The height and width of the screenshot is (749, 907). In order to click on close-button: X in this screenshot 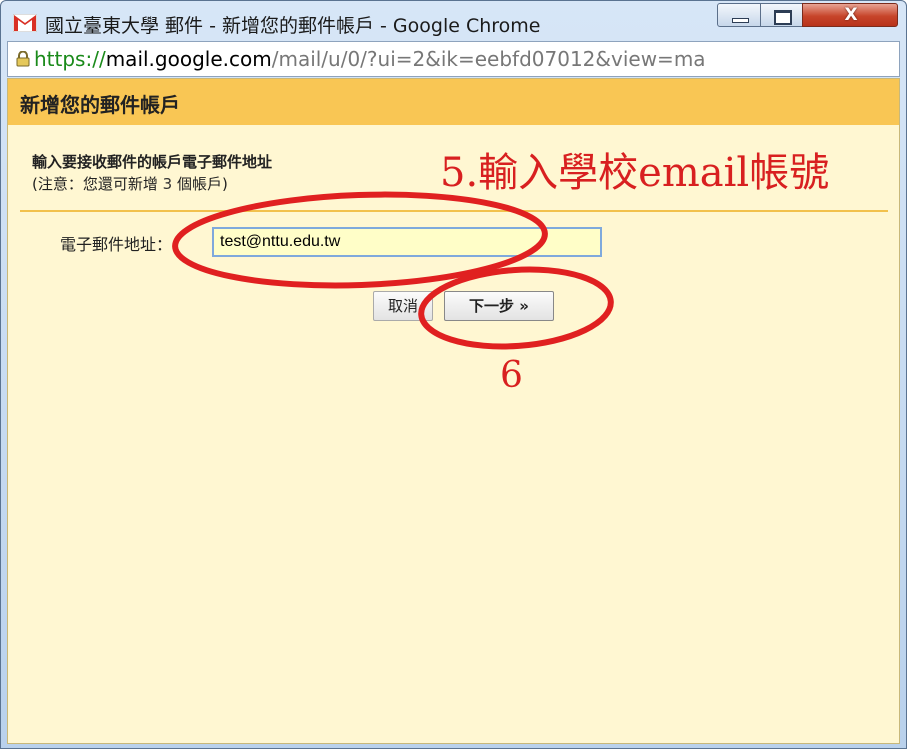, I will do `click(850, 15)`.